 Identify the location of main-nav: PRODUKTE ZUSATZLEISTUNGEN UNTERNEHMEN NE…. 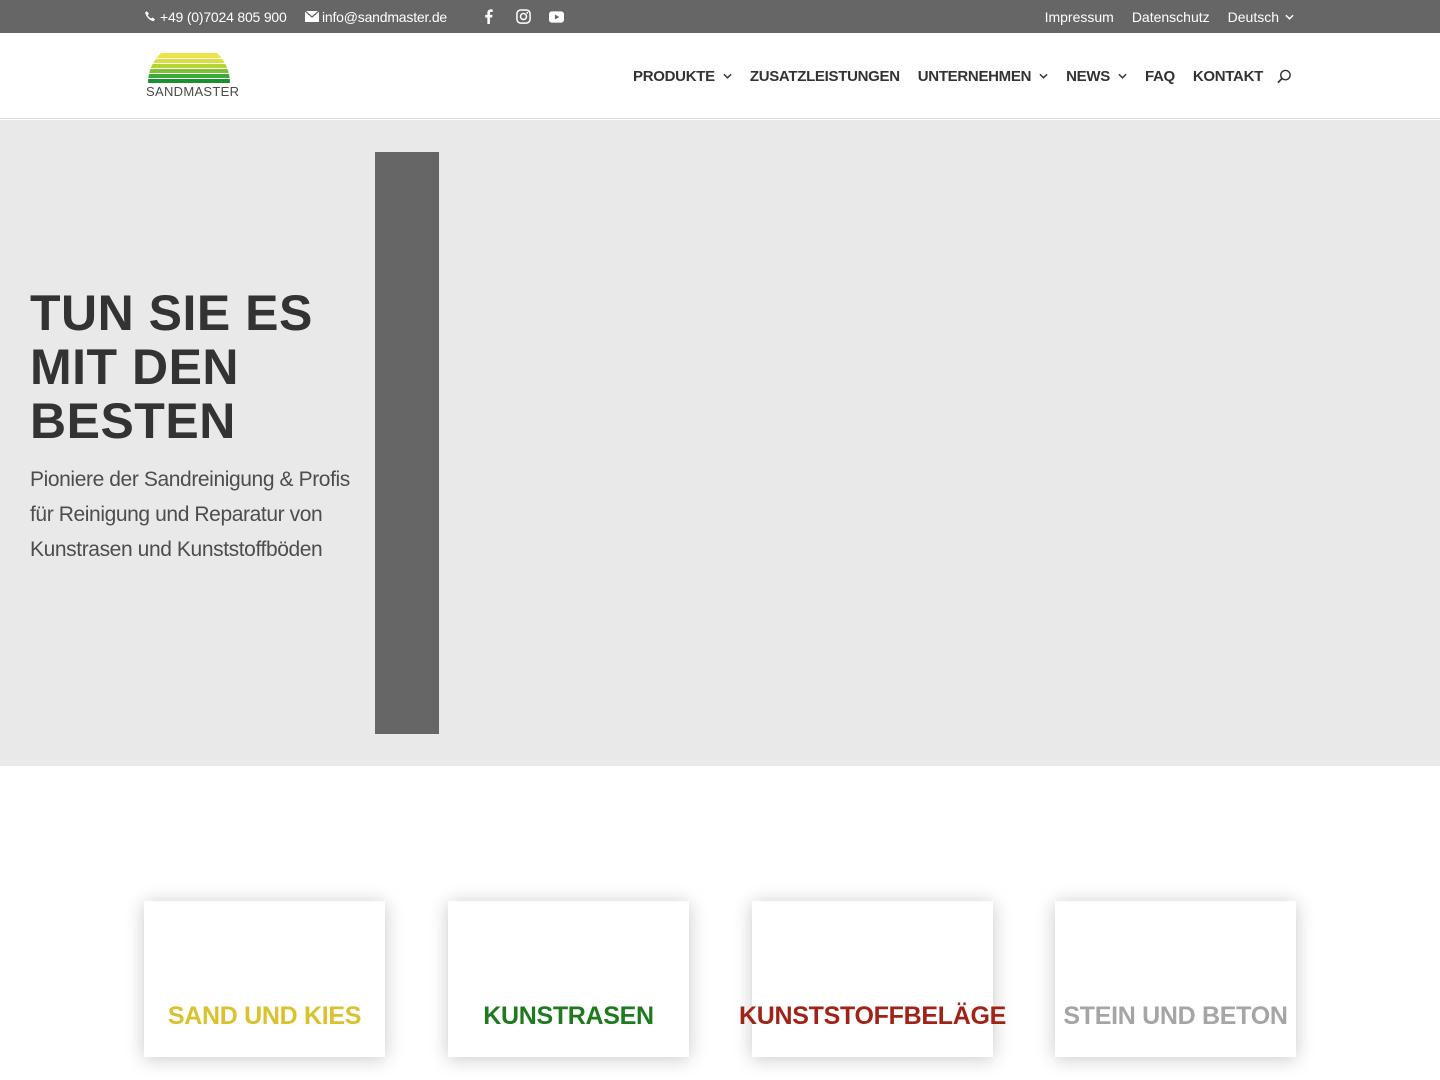
(953, 76).